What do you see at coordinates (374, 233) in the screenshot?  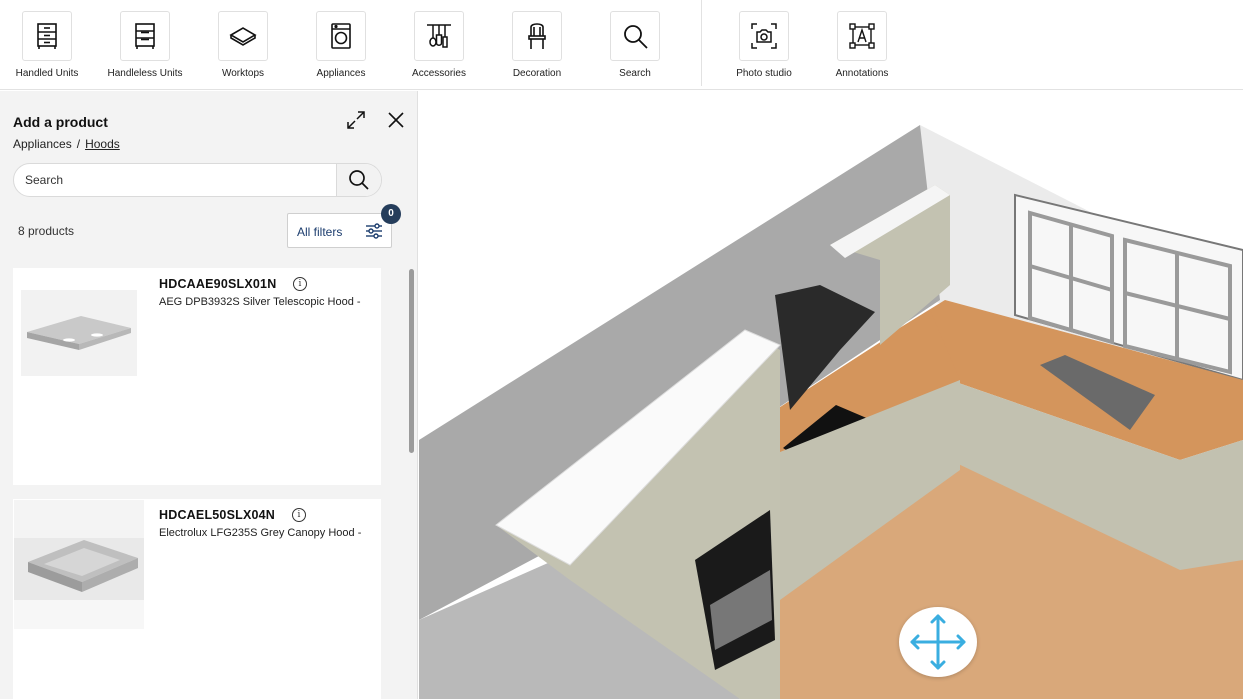 I see `sliders-icon` at bounding box center [374, 233].